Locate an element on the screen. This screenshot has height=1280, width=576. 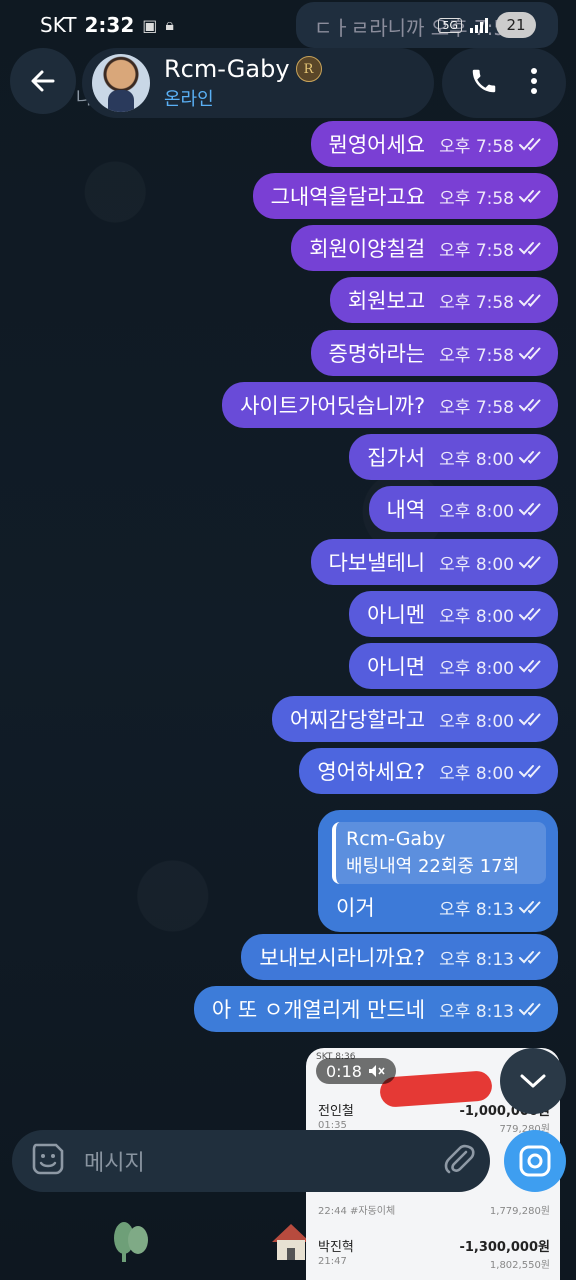
scroll-down-button is located at coordinates (533, 1081).